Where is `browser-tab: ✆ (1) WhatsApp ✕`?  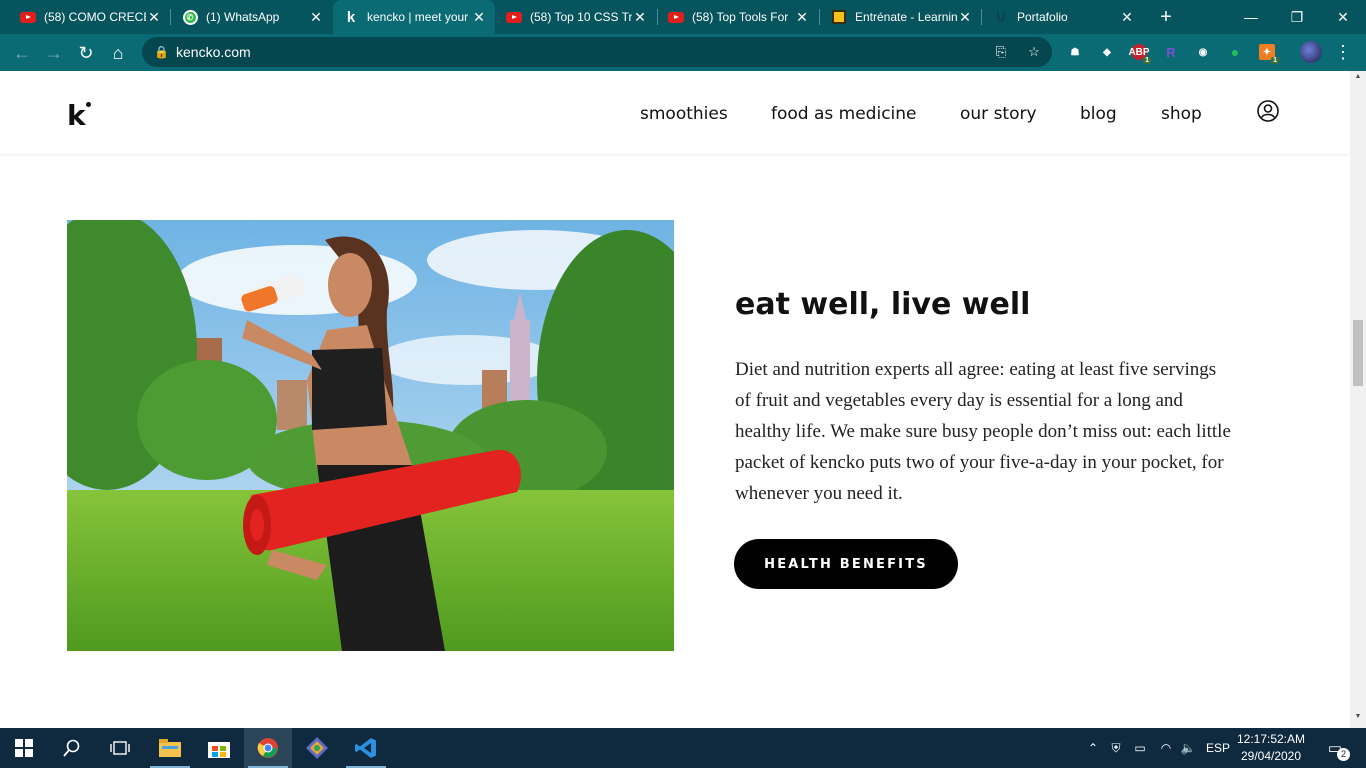
browser-tab: ✆ (1) WhatsApp ✕ is located at coordinates (247, 17).